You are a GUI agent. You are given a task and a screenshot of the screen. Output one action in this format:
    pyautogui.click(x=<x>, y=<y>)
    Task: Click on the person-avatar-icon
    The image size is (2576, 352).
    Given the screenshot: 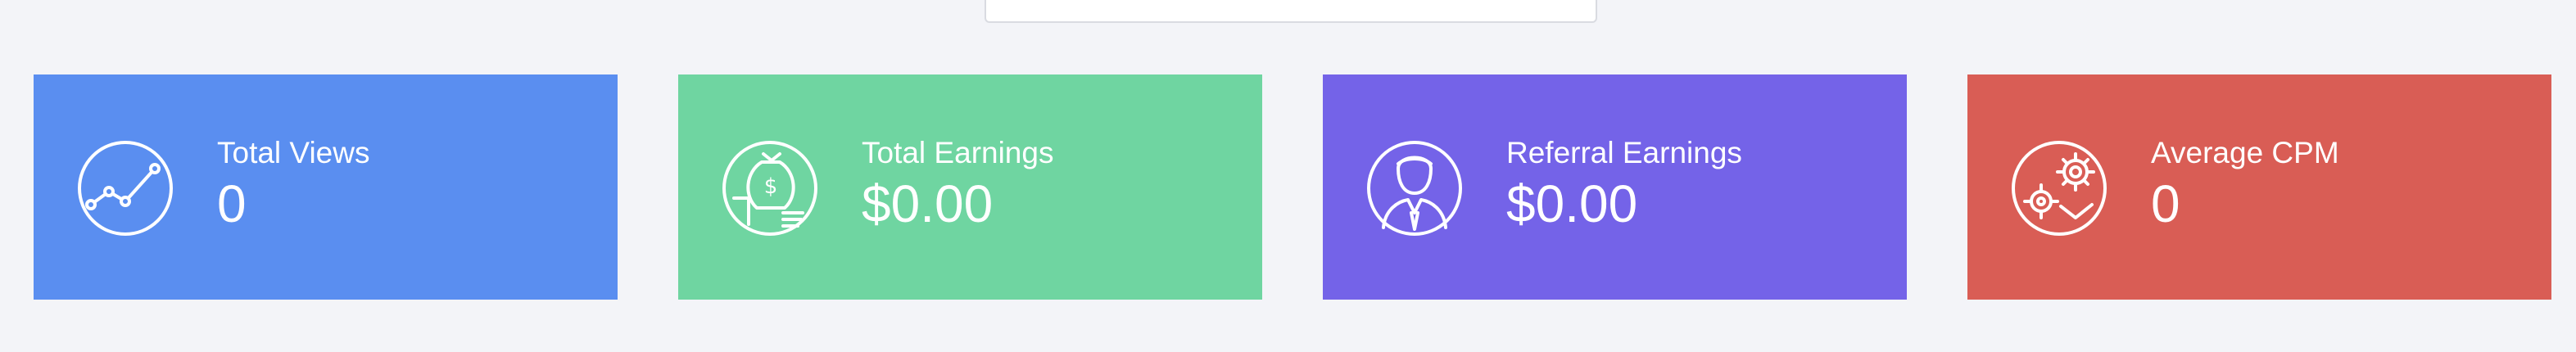 What is the action you would take?
    pyautogui.click(x=1414, y=188)
    